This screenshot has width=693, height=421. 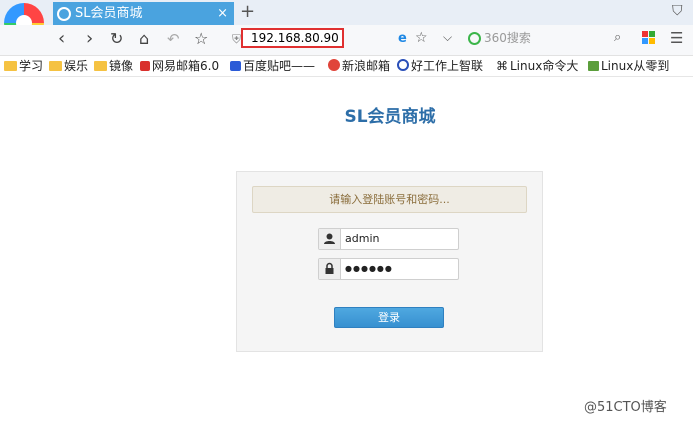 I want to click on skin-icon: ⛉, so click(x=677, y=11).